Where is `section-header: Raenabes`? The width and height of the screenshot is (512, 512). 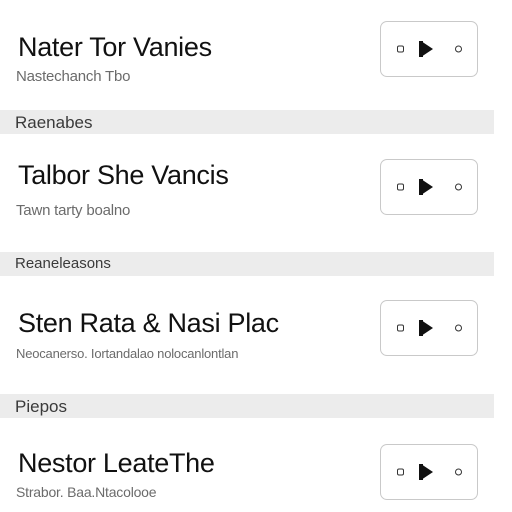 section-header: Raenabes is located at coordinates (247, 122).